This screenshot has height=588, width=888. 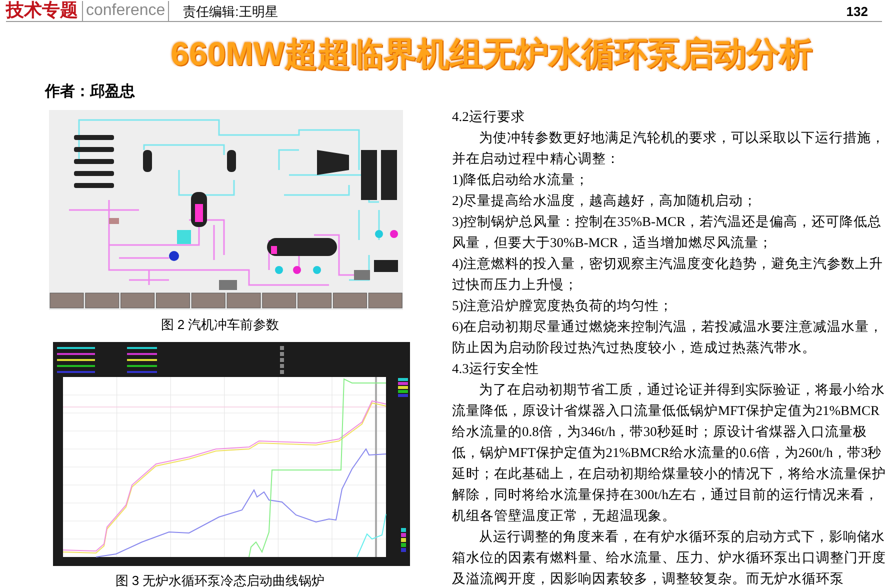 What do you see at coordinates (857, 12) in the screenshot?
I see `page-number: 132` at bounding box center [857, 12].